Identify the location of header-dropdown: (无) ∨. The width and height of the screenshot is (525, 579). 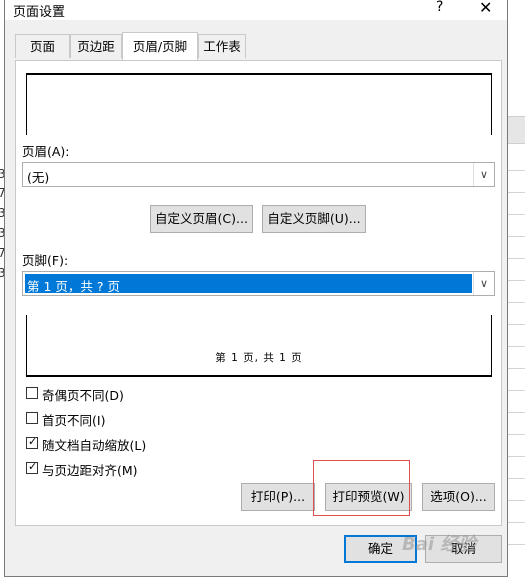
(258, 174).